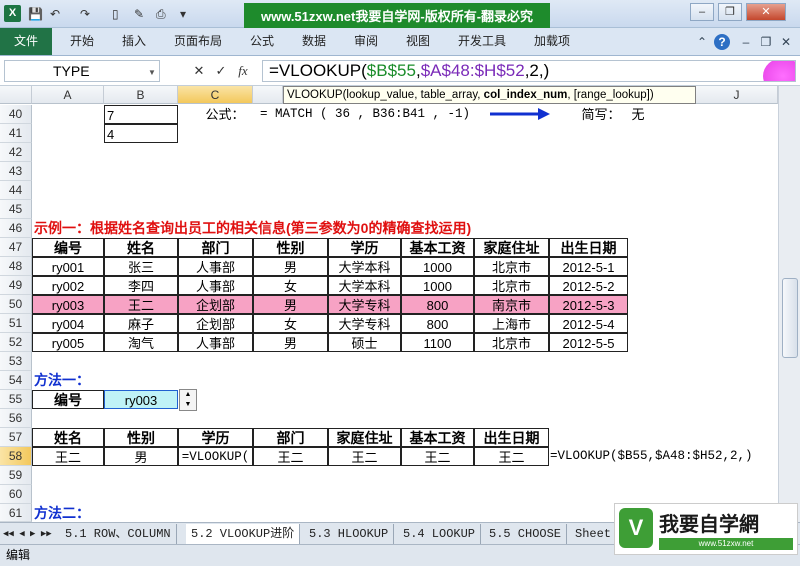 This screenshot has height=566, width=800. I want to click on result-header: 性别, so click(141, 437).